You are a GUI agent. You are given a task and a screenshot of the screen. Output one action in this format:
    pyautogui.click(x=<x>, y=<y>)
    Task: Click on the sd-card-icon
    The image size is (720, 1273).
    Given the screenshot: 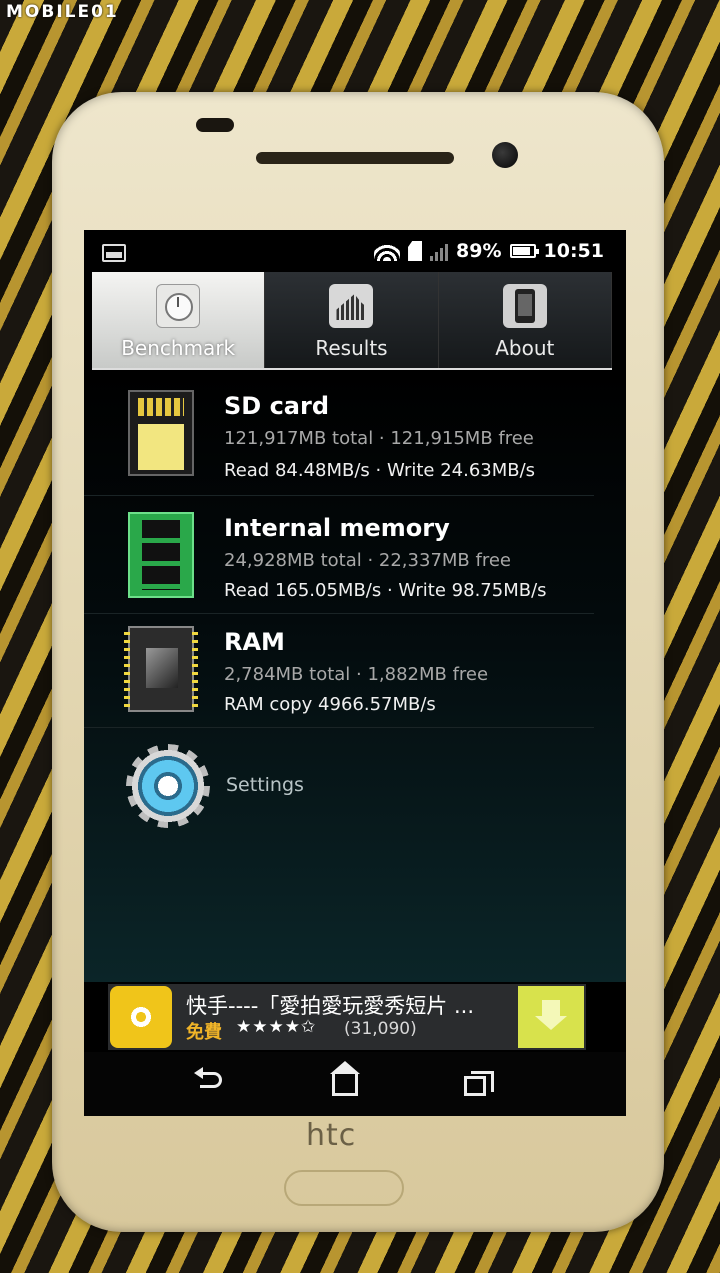 What is the action you would take?
    pyautogui.click(x=161, y=433)
    